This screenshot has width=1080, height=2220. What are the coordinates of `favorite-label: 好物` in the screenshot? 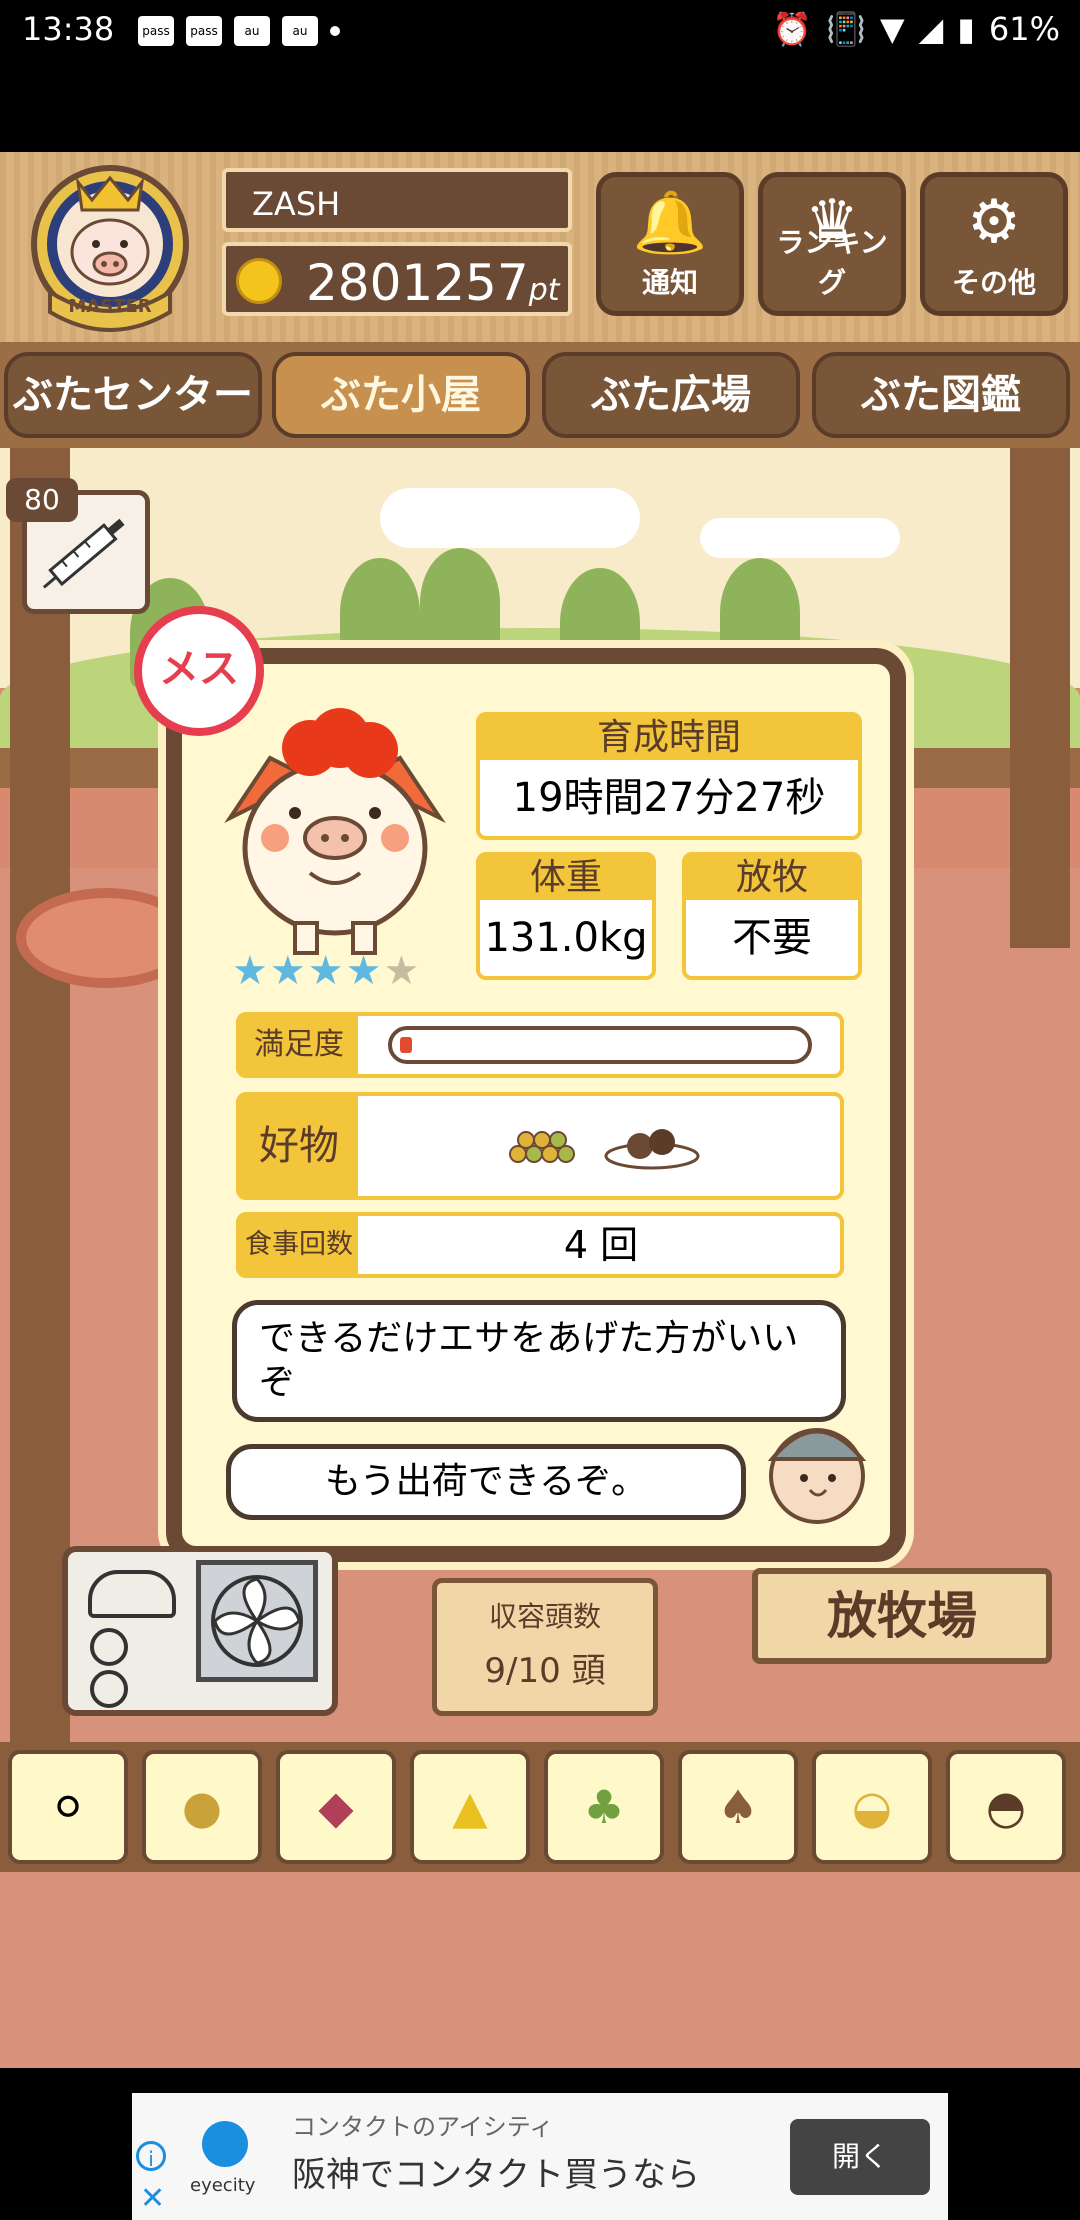 It's located at (299, 1146).